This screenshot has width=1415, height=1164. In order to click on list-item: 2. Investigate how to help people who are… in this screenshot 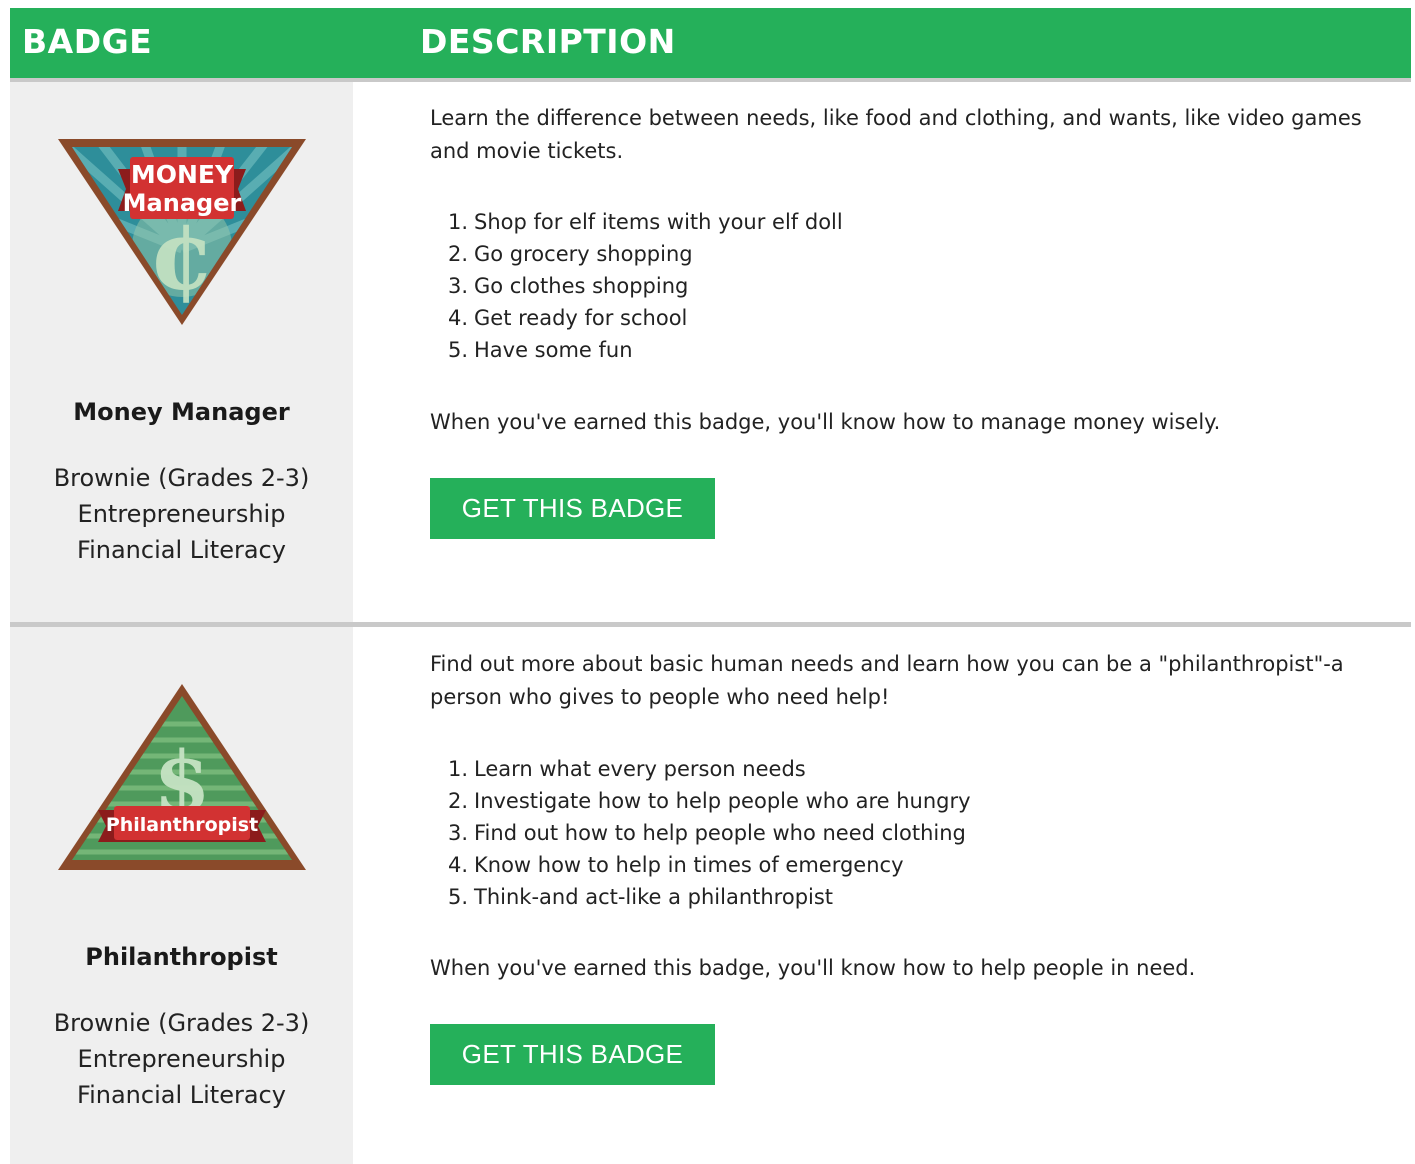, I will do `click(709, 801)`.